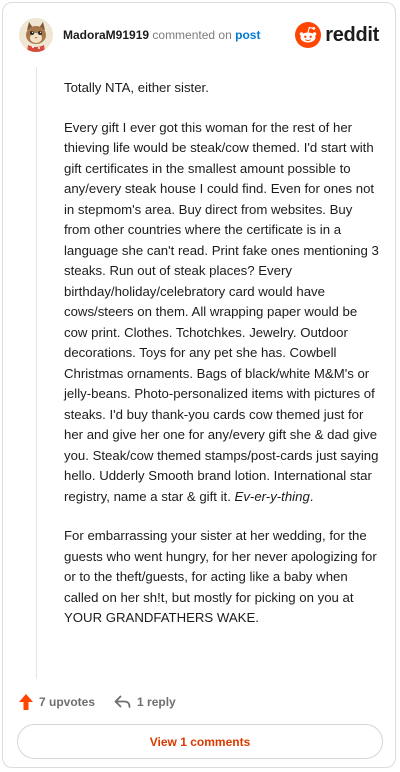  I want to click on comment-meta: MadoraM91919 commented on post, so click(161, 35).